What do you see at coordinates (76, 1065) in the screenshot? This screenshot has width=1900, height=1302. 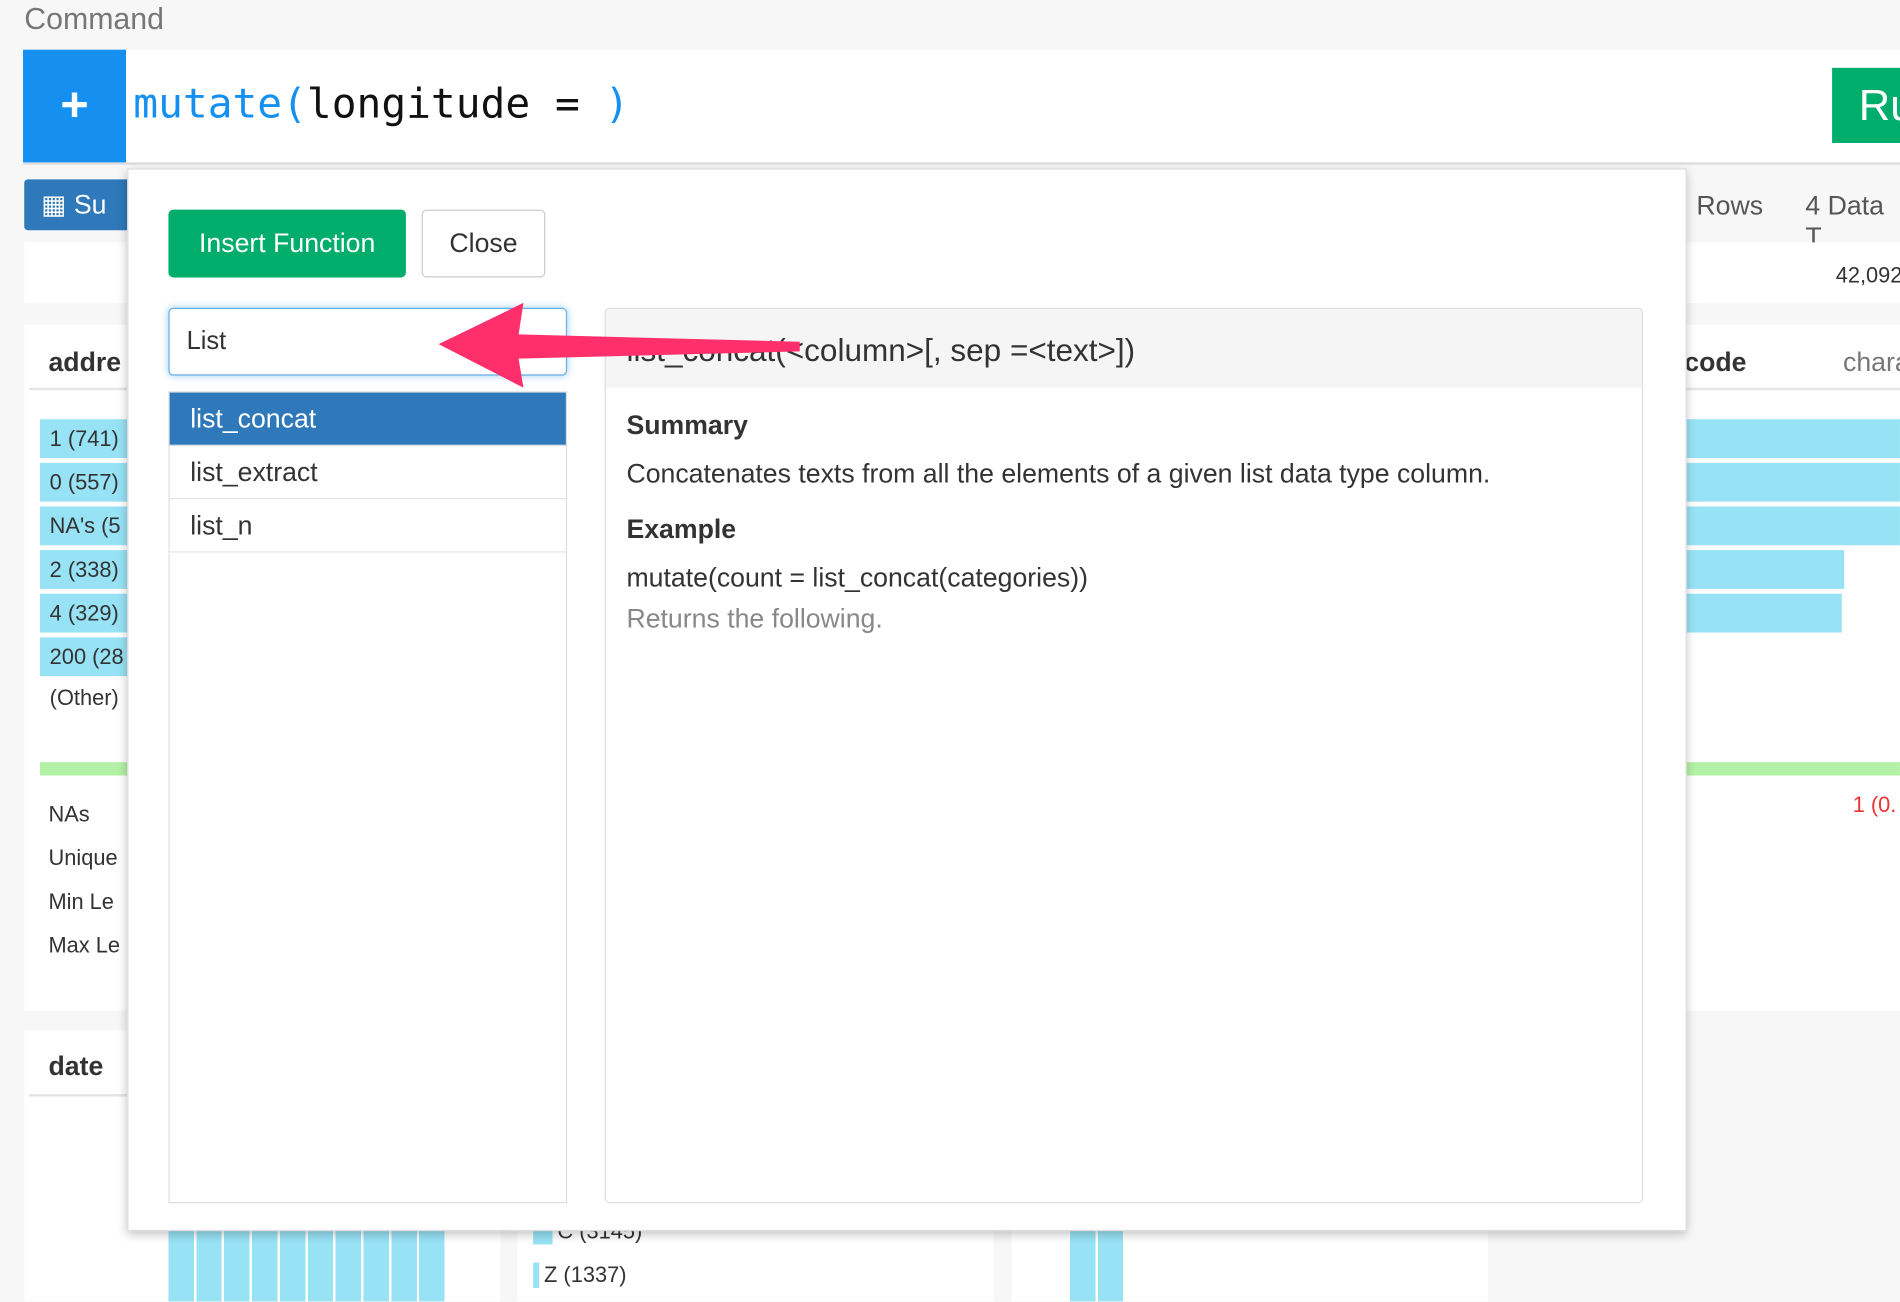 I see `column-title: date` at bounding box center [76, 1065].